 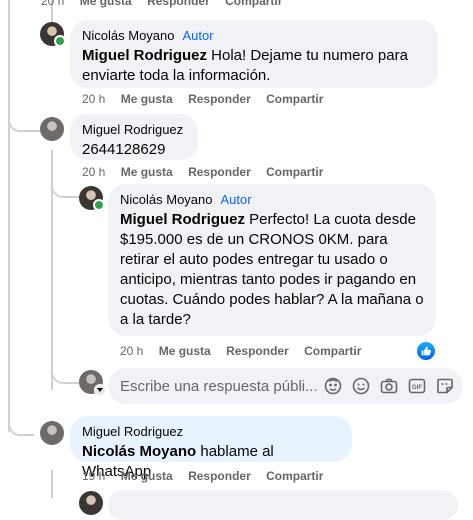 I want to click on svg-text: GIF, so click(x=417, y=388).